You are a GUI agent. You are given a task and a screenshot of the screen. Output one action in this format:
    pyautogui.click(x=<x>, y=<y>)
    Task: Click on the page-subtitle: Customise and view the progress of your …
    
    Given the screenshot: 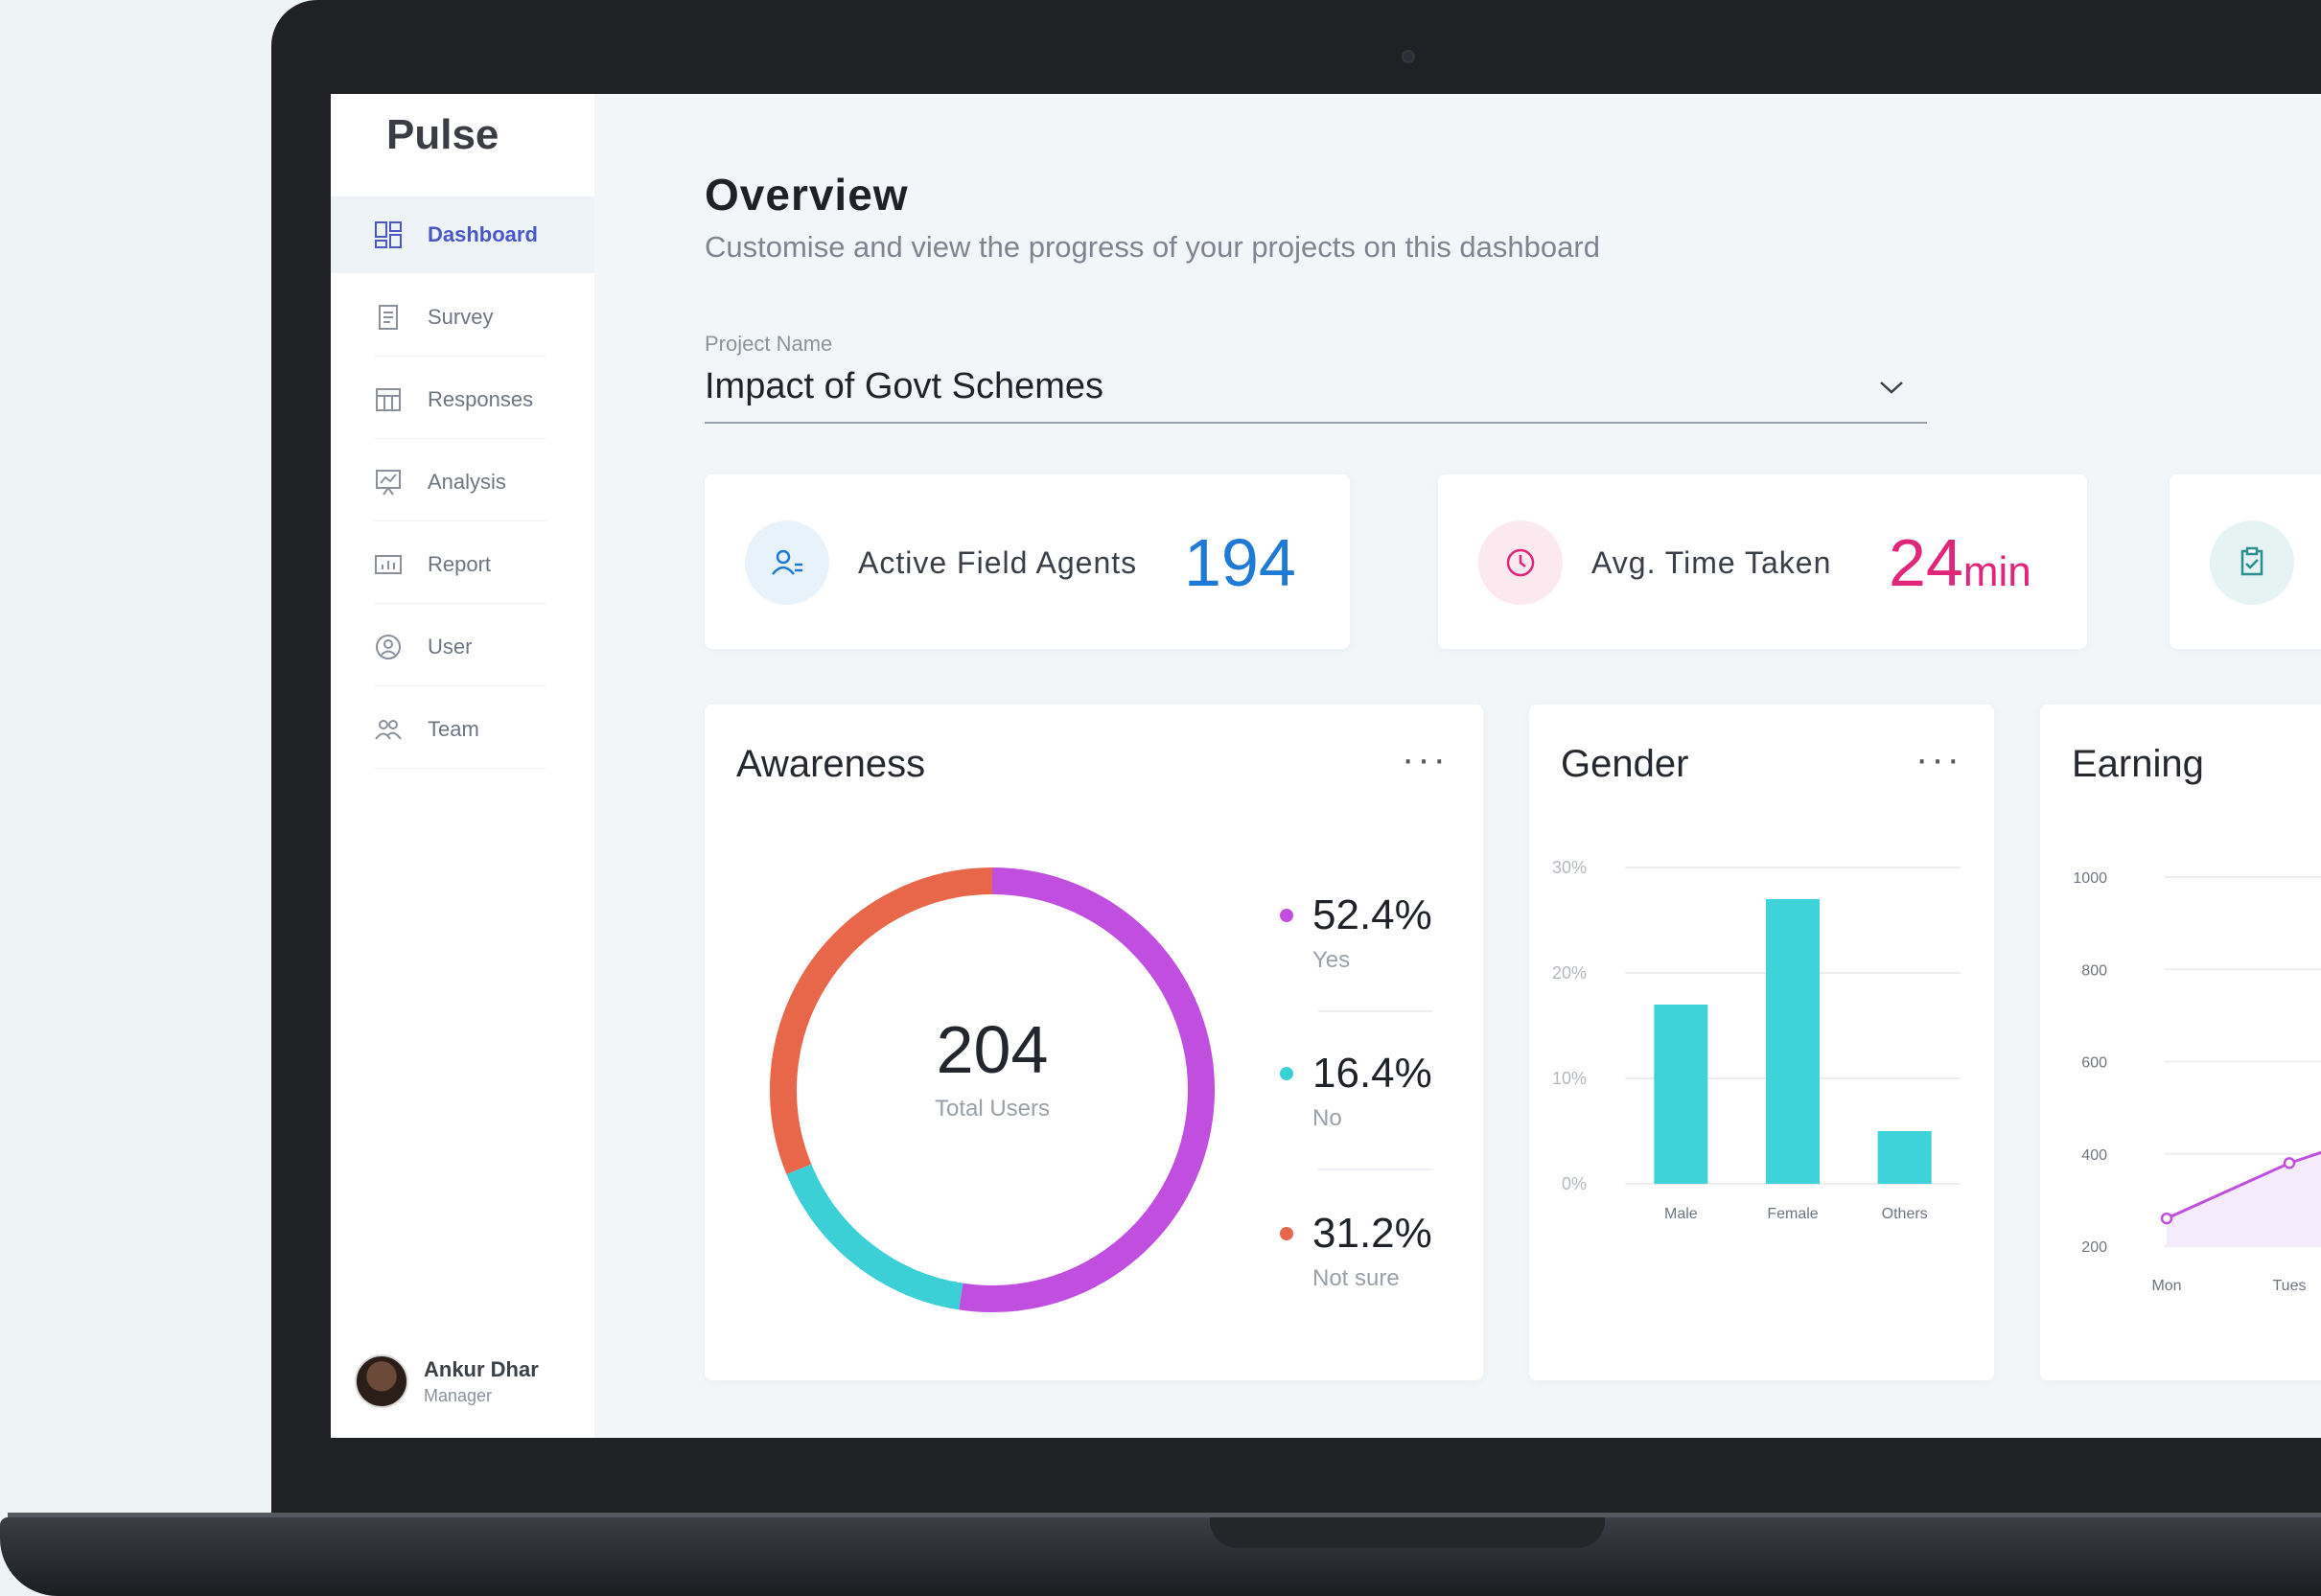 What is the action you would take?
    pyautogui.click(x=1152, y=247)
    